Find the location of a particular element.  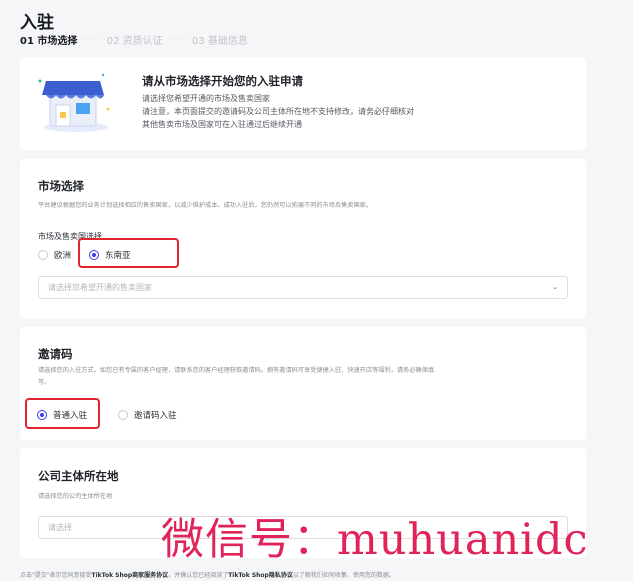

merchant-agreement-link: TikTok Shop商家服务协议 is located at coordinates (130, 575).